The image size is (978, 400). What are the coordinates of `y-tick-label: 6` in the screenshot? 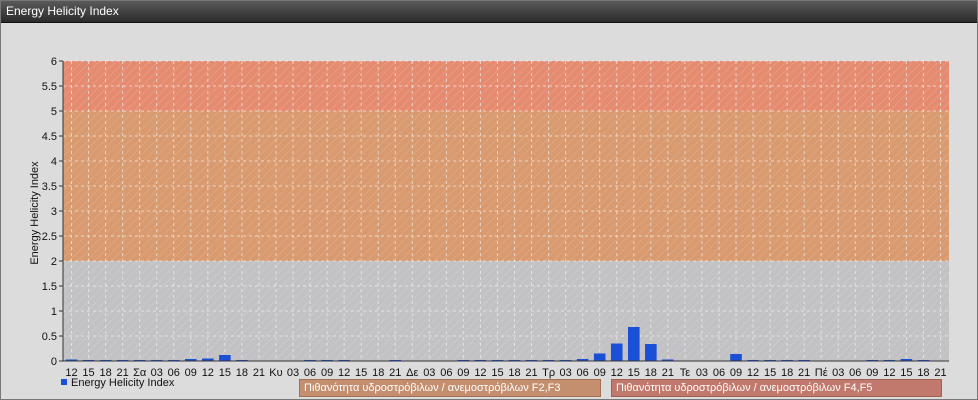 It's located at (54, 62).